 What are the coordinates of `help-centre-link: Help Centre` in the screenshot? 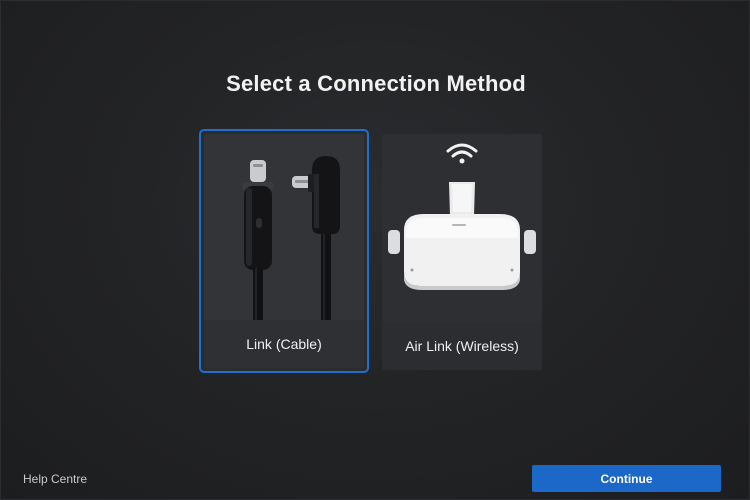 It's located at (55, 479).